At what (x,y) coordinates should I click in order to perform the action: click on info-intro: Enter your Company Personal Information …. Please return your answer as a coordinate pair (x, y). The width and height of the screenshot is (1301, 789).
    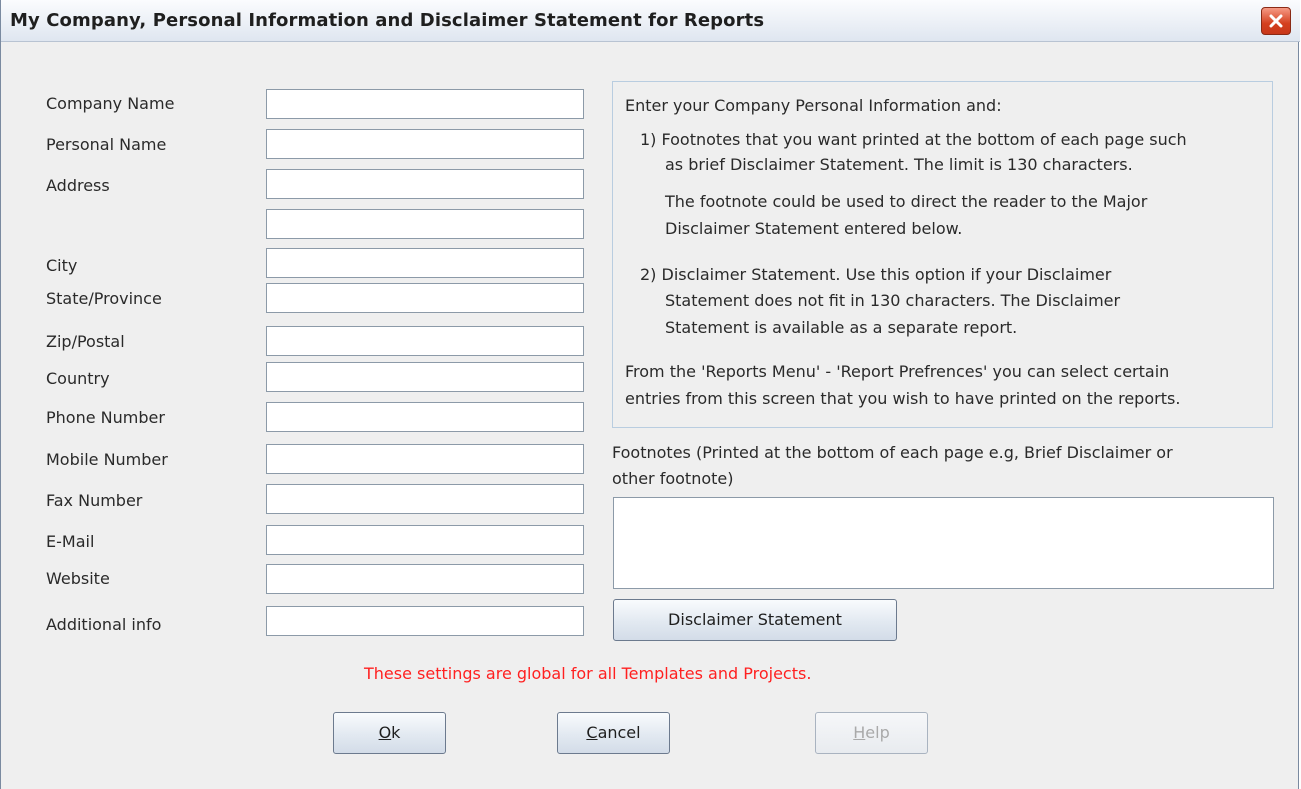
    Looking at the image, I should click on (813, 105).